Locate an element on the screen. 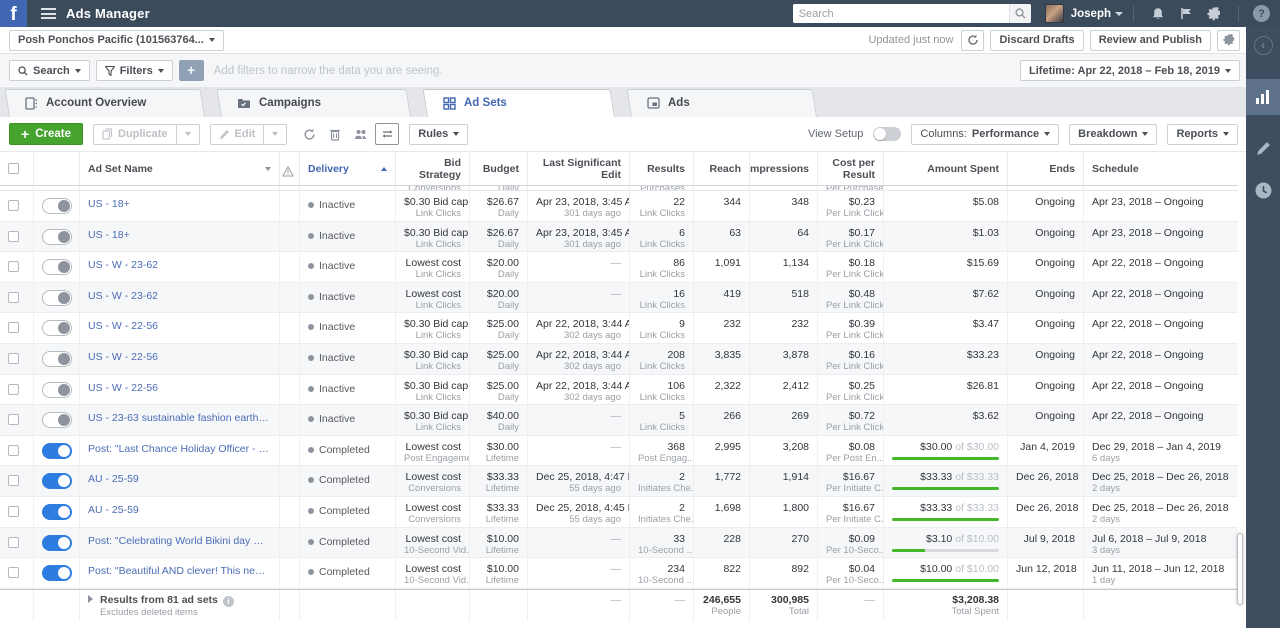  column-header-ends: Ends is located at coordinates (1046, 168).